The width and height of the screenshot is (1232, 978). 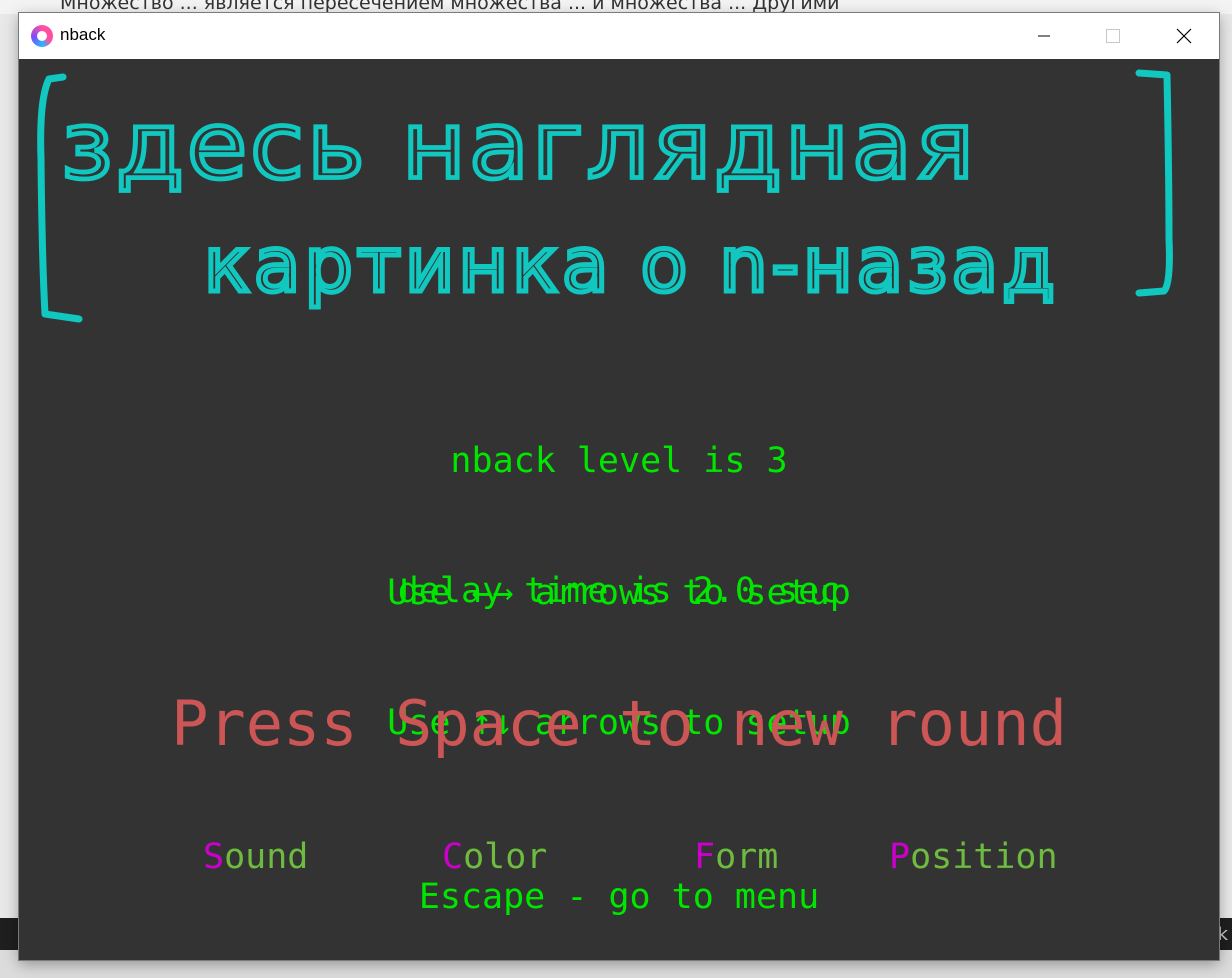 What do you see at coordinates (505, 857) in the screenshot?
I see `mode-color-label: olor` at bounding box center [505, 857].